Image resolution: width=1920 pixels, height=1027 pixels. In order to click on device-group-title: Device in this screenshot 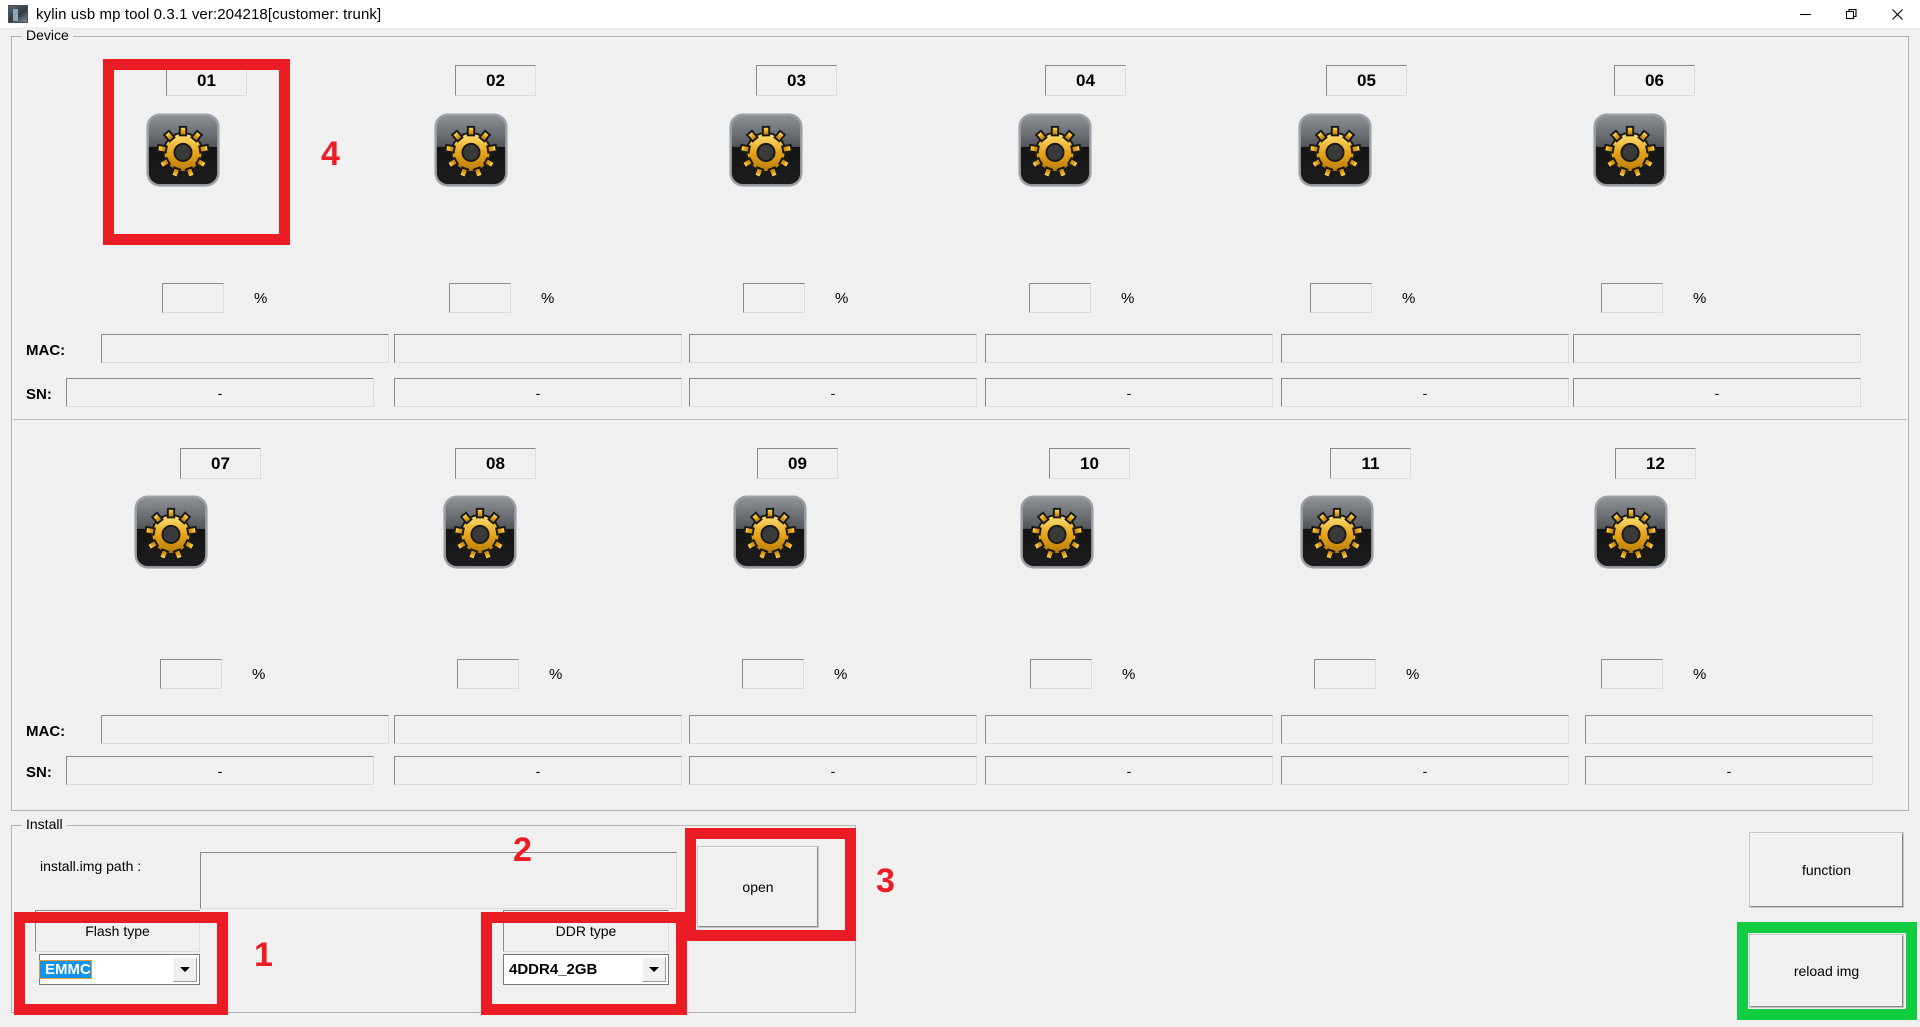, I will do `click(47, 35)`.